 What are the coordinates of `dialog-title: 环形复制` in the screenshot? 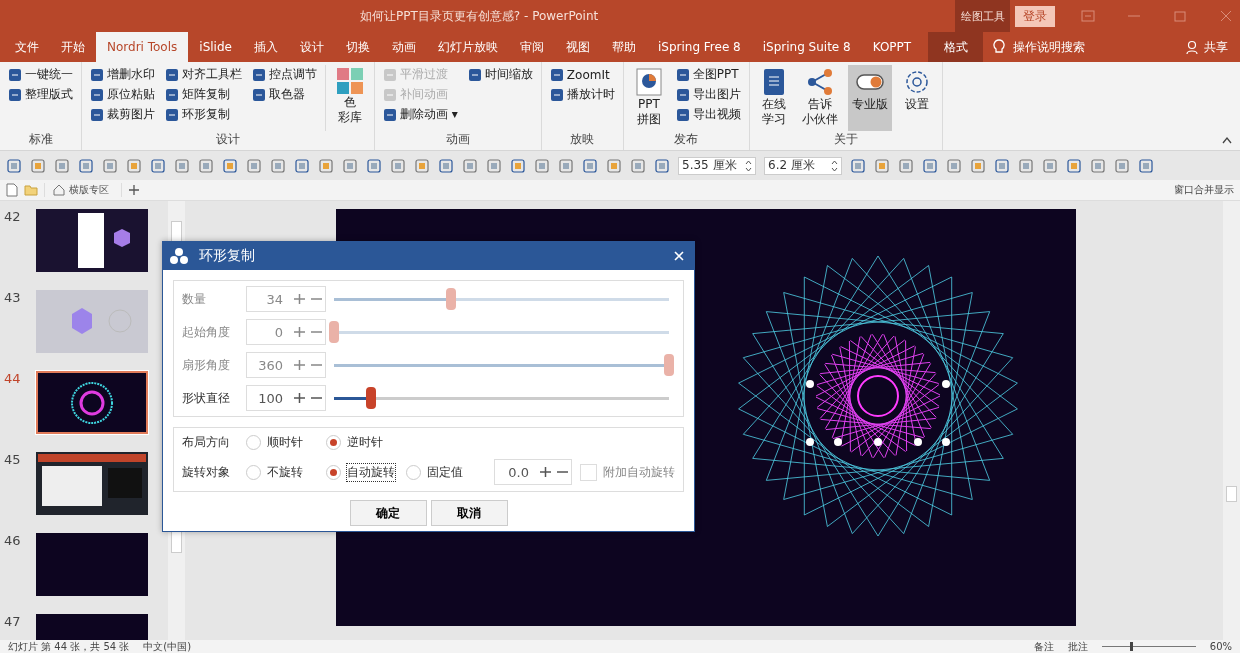 It's located at (227, 256).